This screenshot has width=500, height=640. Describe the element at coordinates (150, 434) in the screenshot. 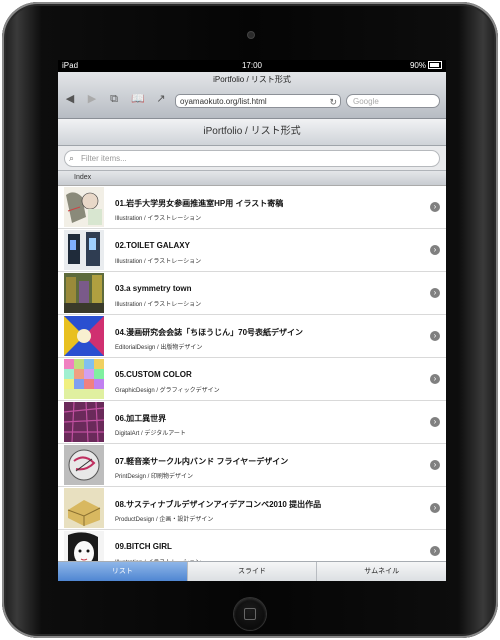

I see `item-category: DigitalArt / デジタルアート` at that location.